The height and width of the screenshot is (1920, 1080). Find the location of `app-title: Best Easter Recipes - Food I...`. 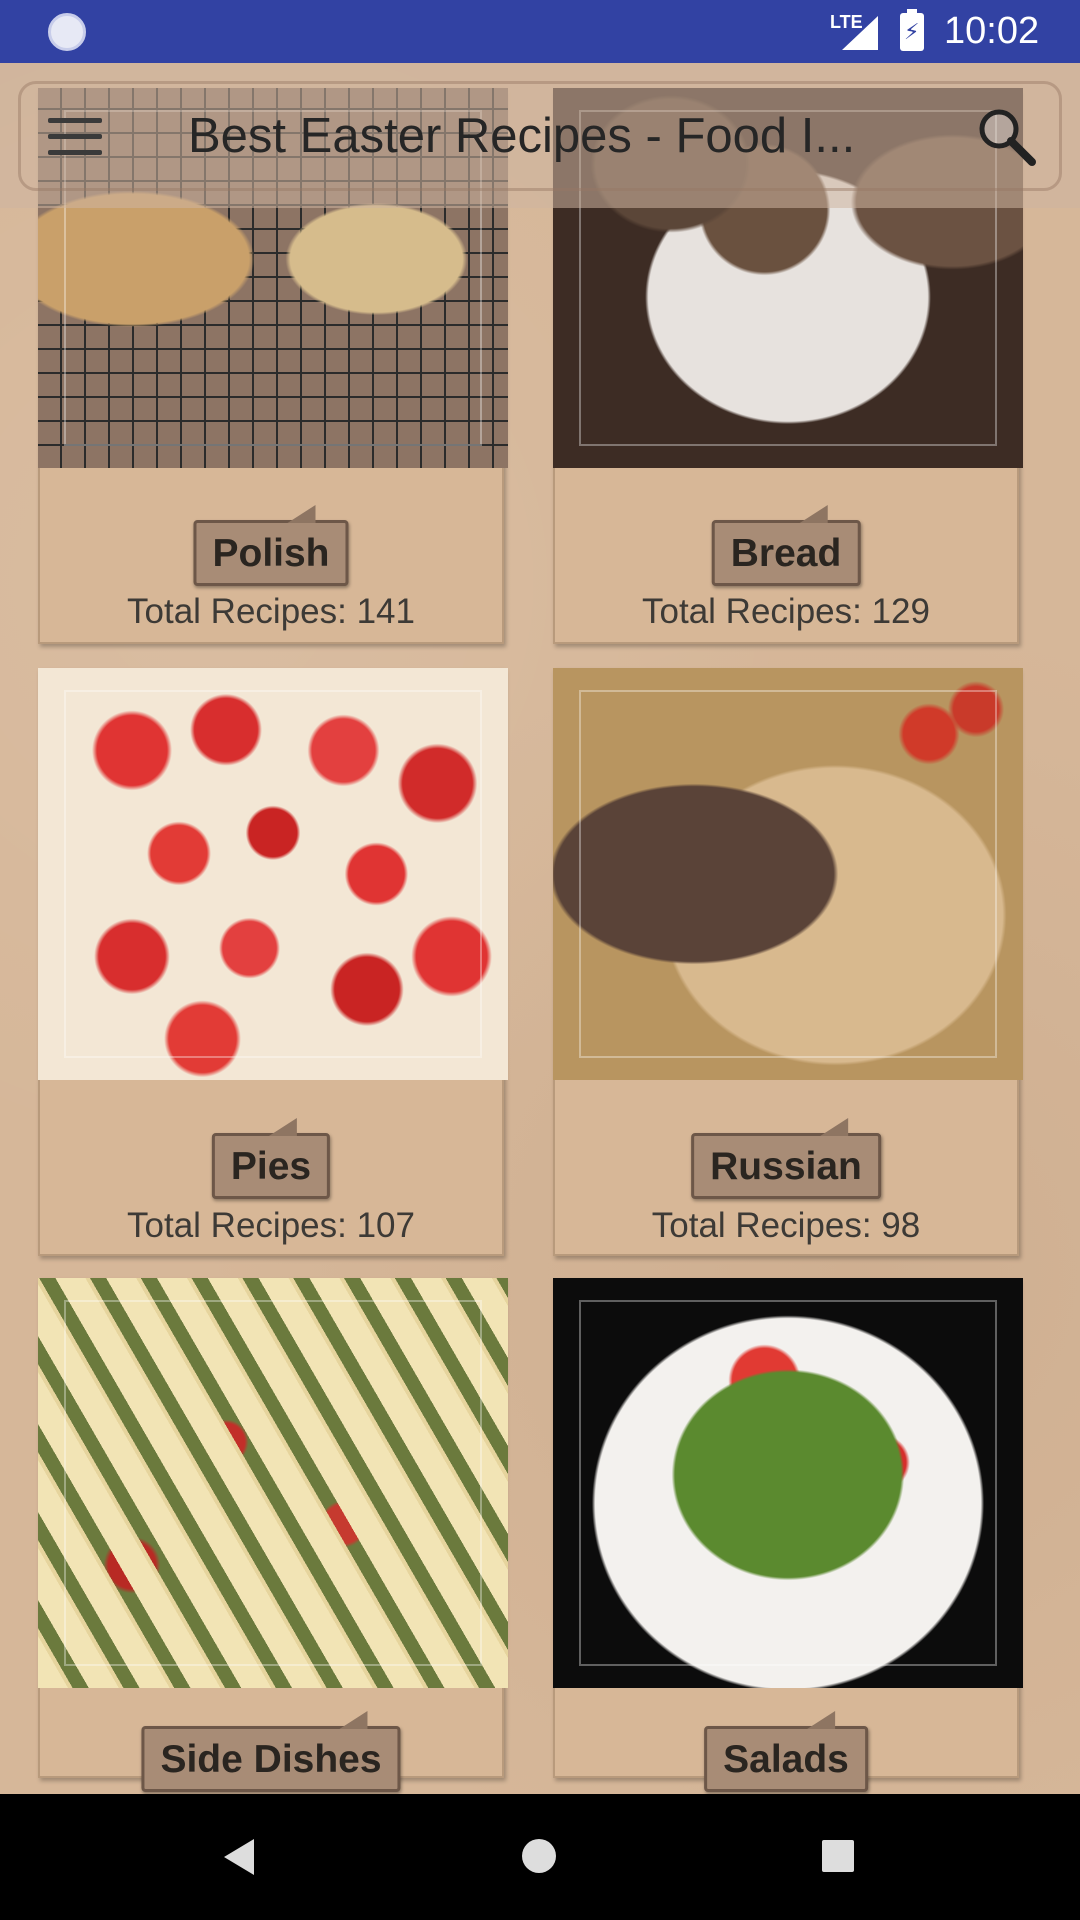

app-title: Best Easter Recipes - Food I... is located at coordinates (522, 136).